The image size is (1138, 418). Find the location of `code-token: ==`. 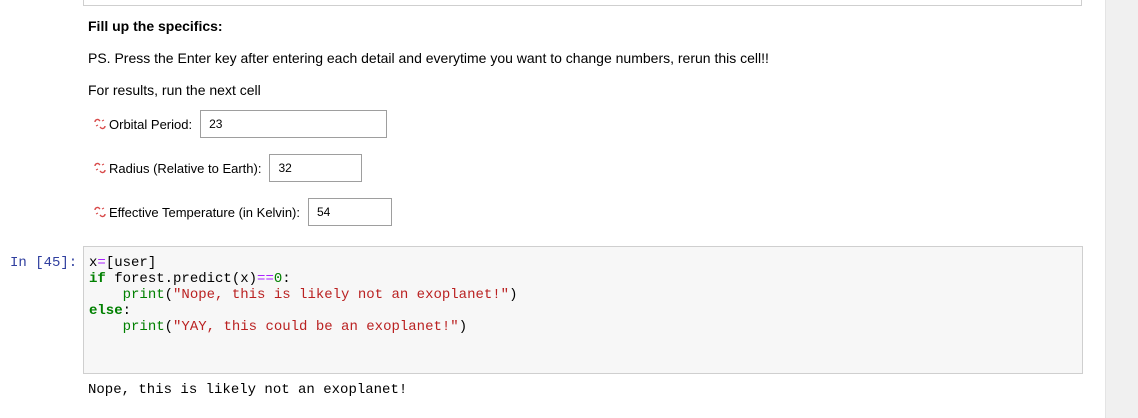

code-token: == is located at coordinates (265, 279).